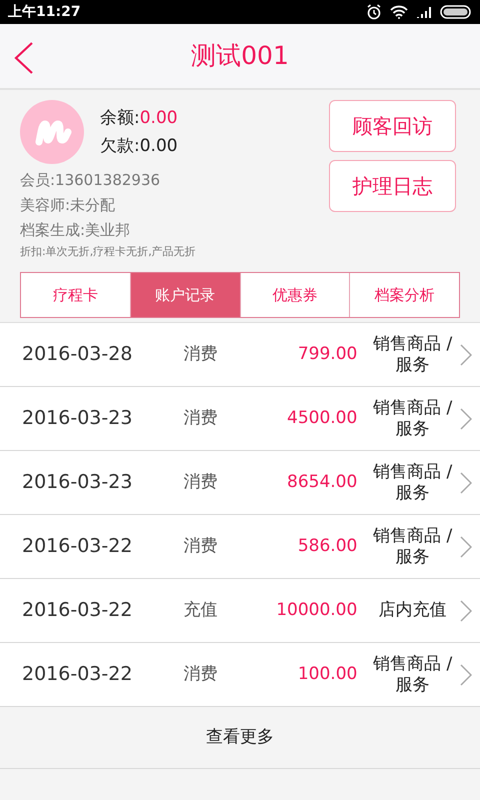 This screenshot has height=800, width=480. Describe the element at coordinates (327, 546) in the screenshot. I see `record-amount: 586.00` at that location.